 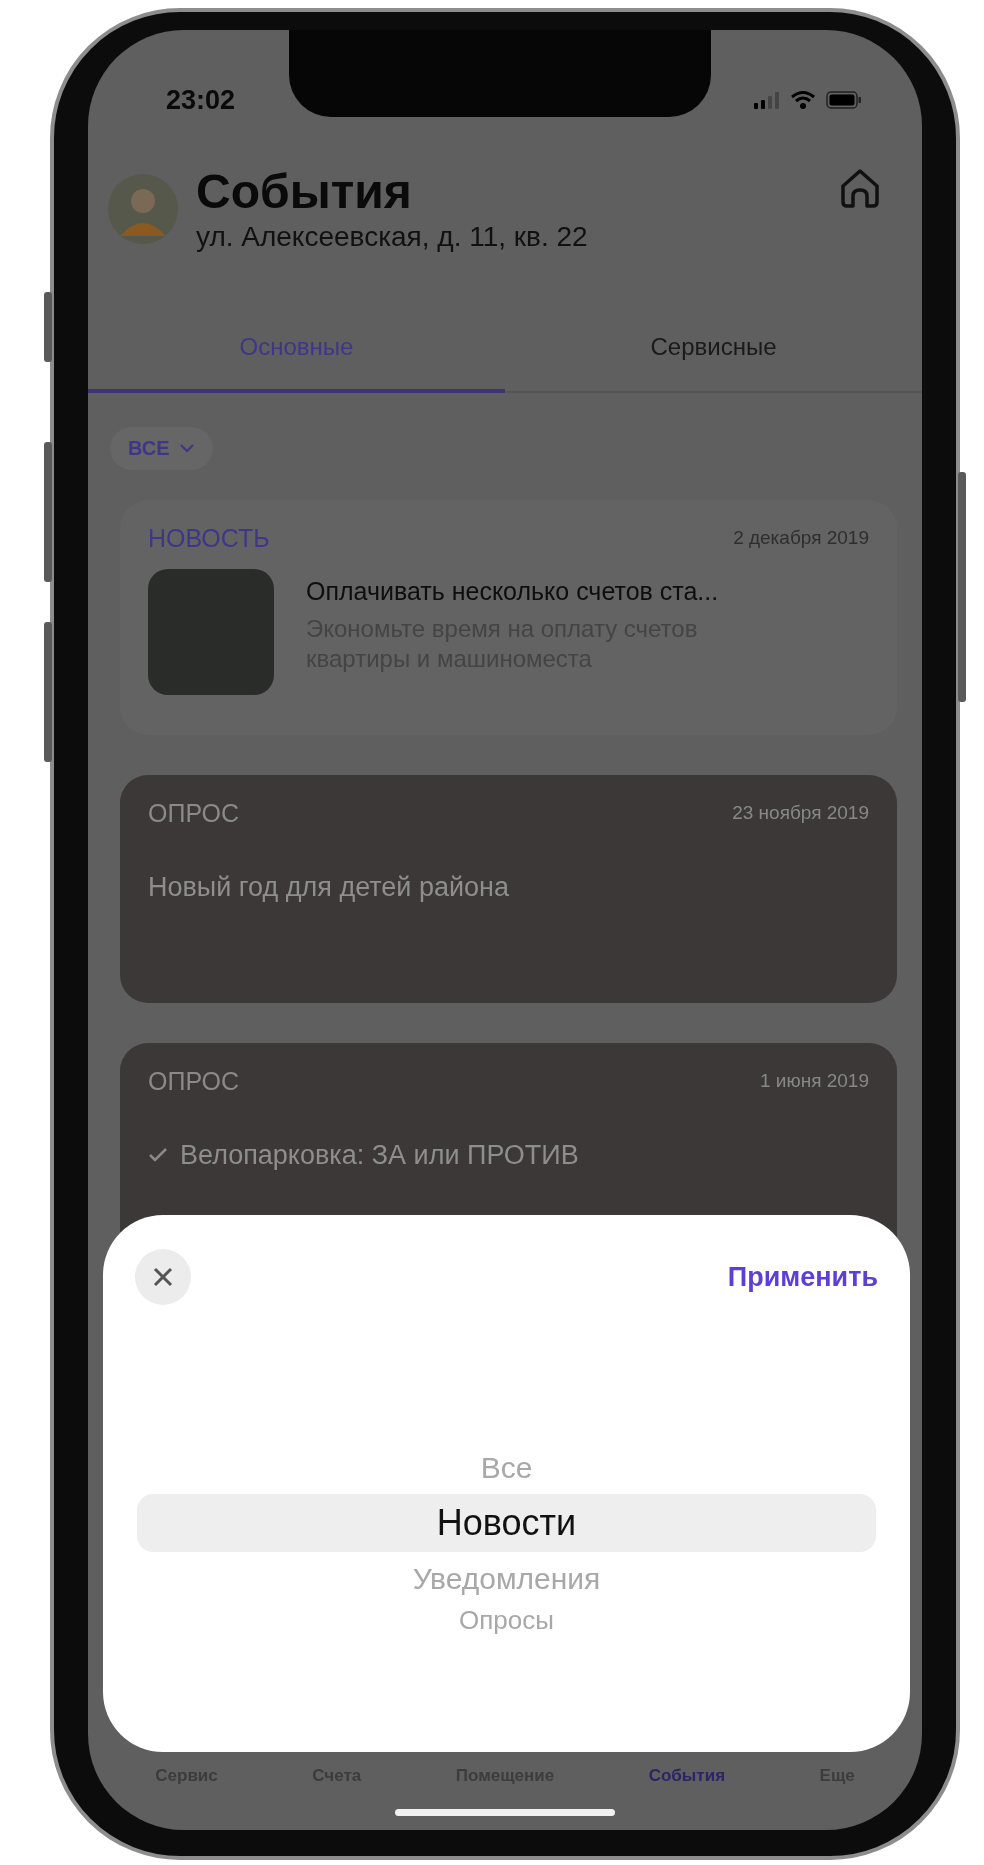 What do you see at coordinates (803, 100) in the screenshot?
I see `wifi-icon` at bounding box center [803, 100].